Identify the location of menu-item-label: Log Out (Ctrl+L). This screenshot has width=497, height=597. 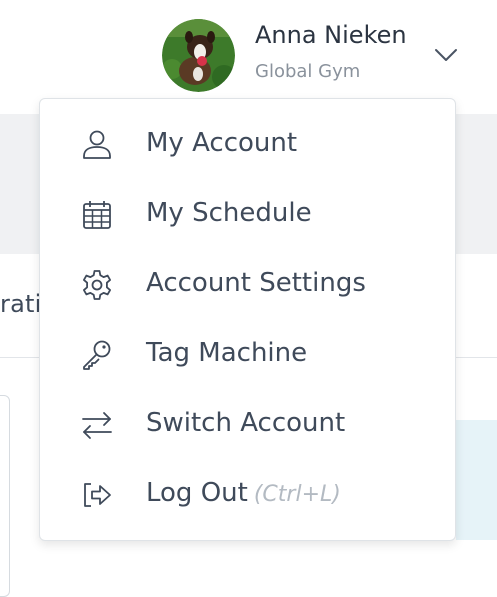
(243, 493).